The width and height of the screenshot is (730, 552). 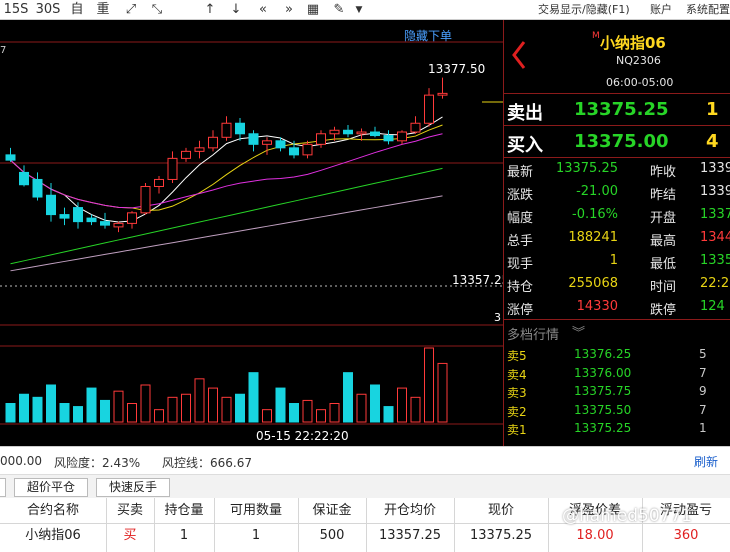 I want to click on column-separator, so click(x=106, y=525).